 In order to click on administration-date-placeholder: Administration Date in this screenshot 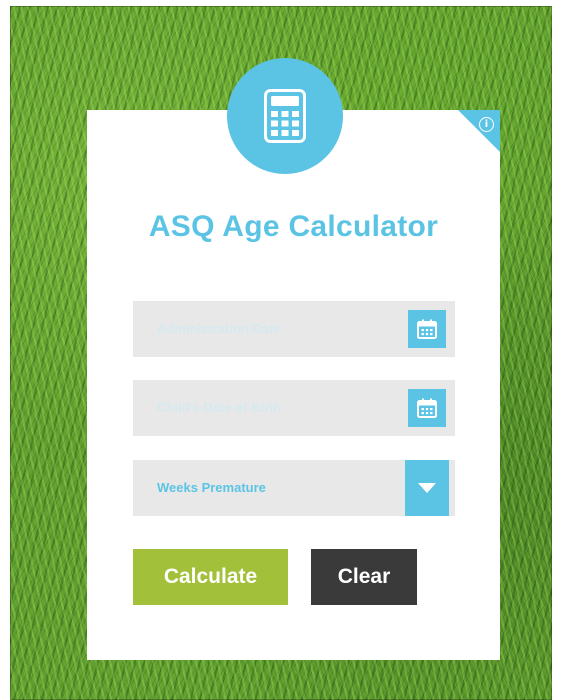, I will do `click(219, 328)`.